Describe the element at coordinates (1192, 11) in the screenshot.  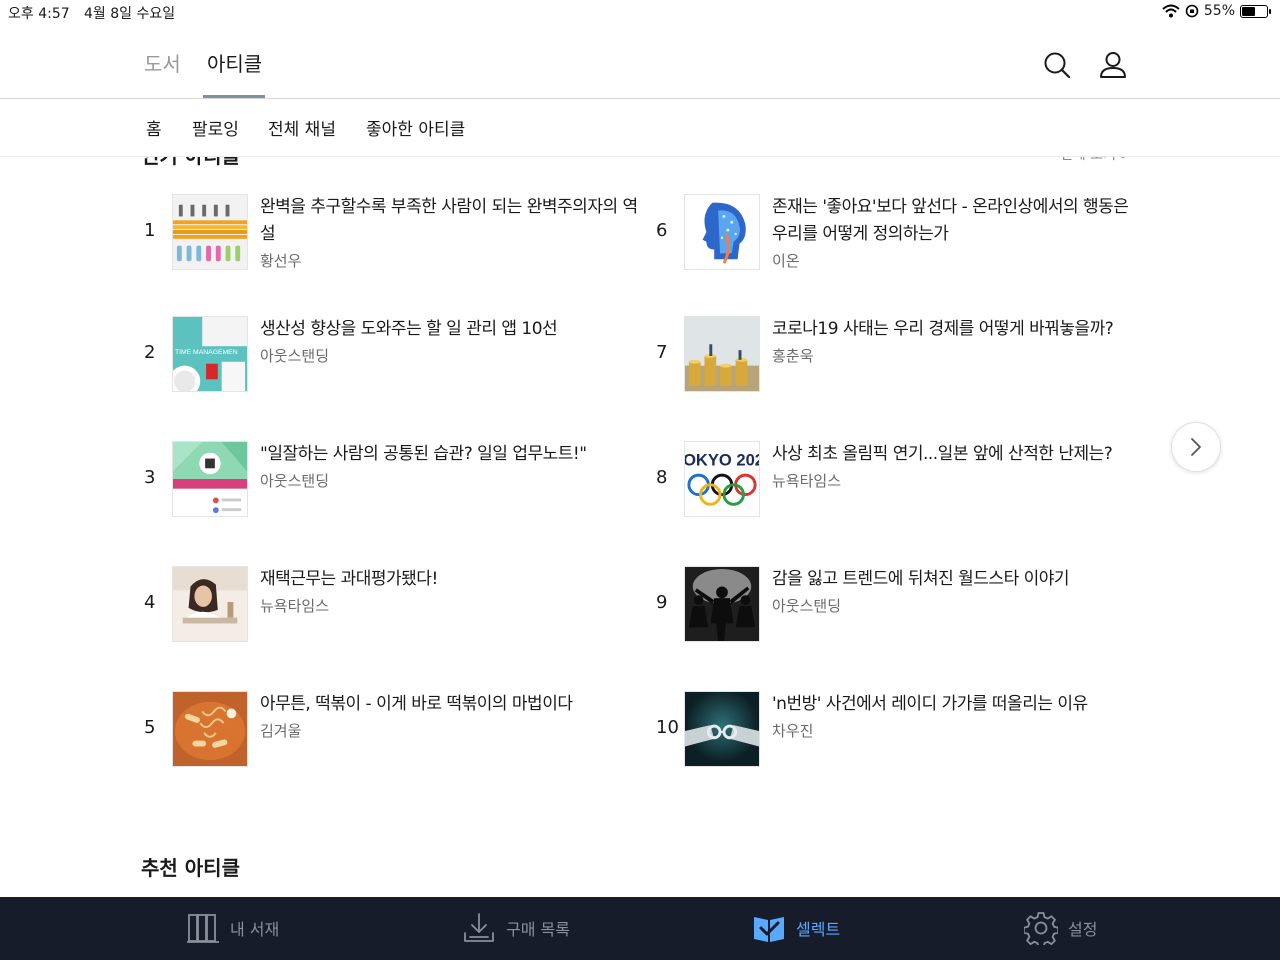
I see `orientation-lock-icon` at that location.